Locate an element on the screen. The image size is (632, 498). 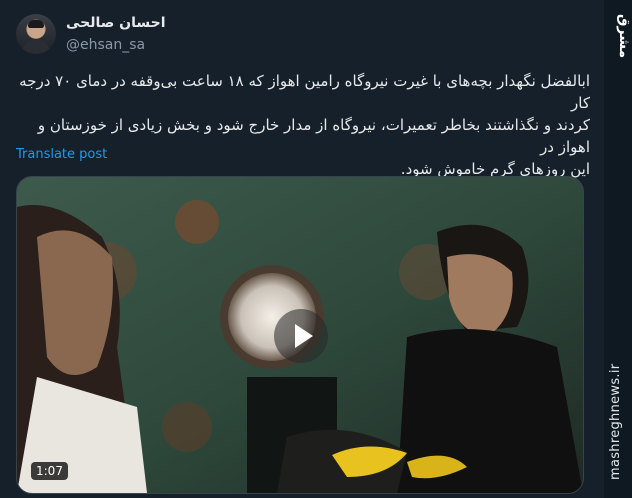
watermark-logo: مشرق is located at coordinates (624, 36).